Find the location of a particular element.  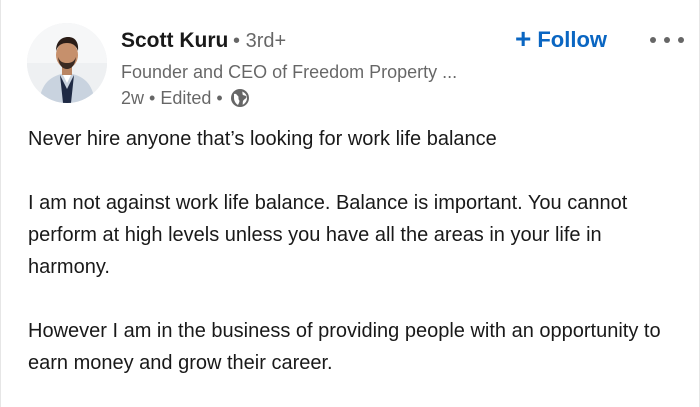

globe-icon is located at coordinates (240, 98).